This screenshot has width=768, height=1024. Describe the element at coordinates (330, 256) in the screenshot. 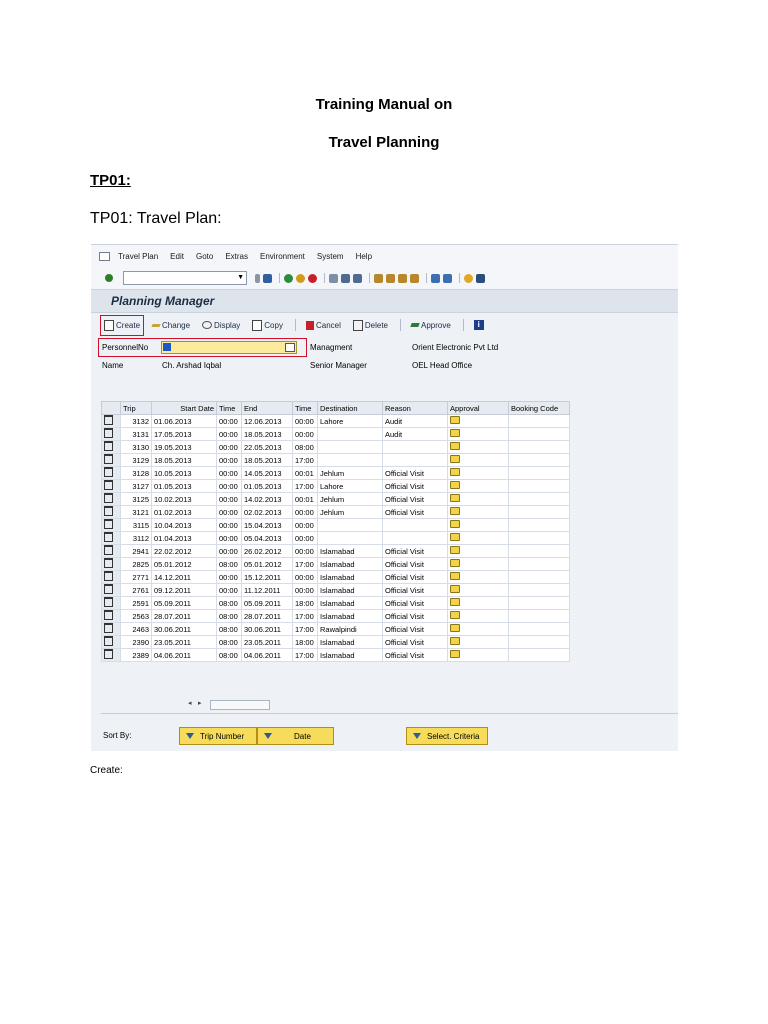

I see `menu-system: System` at that location.